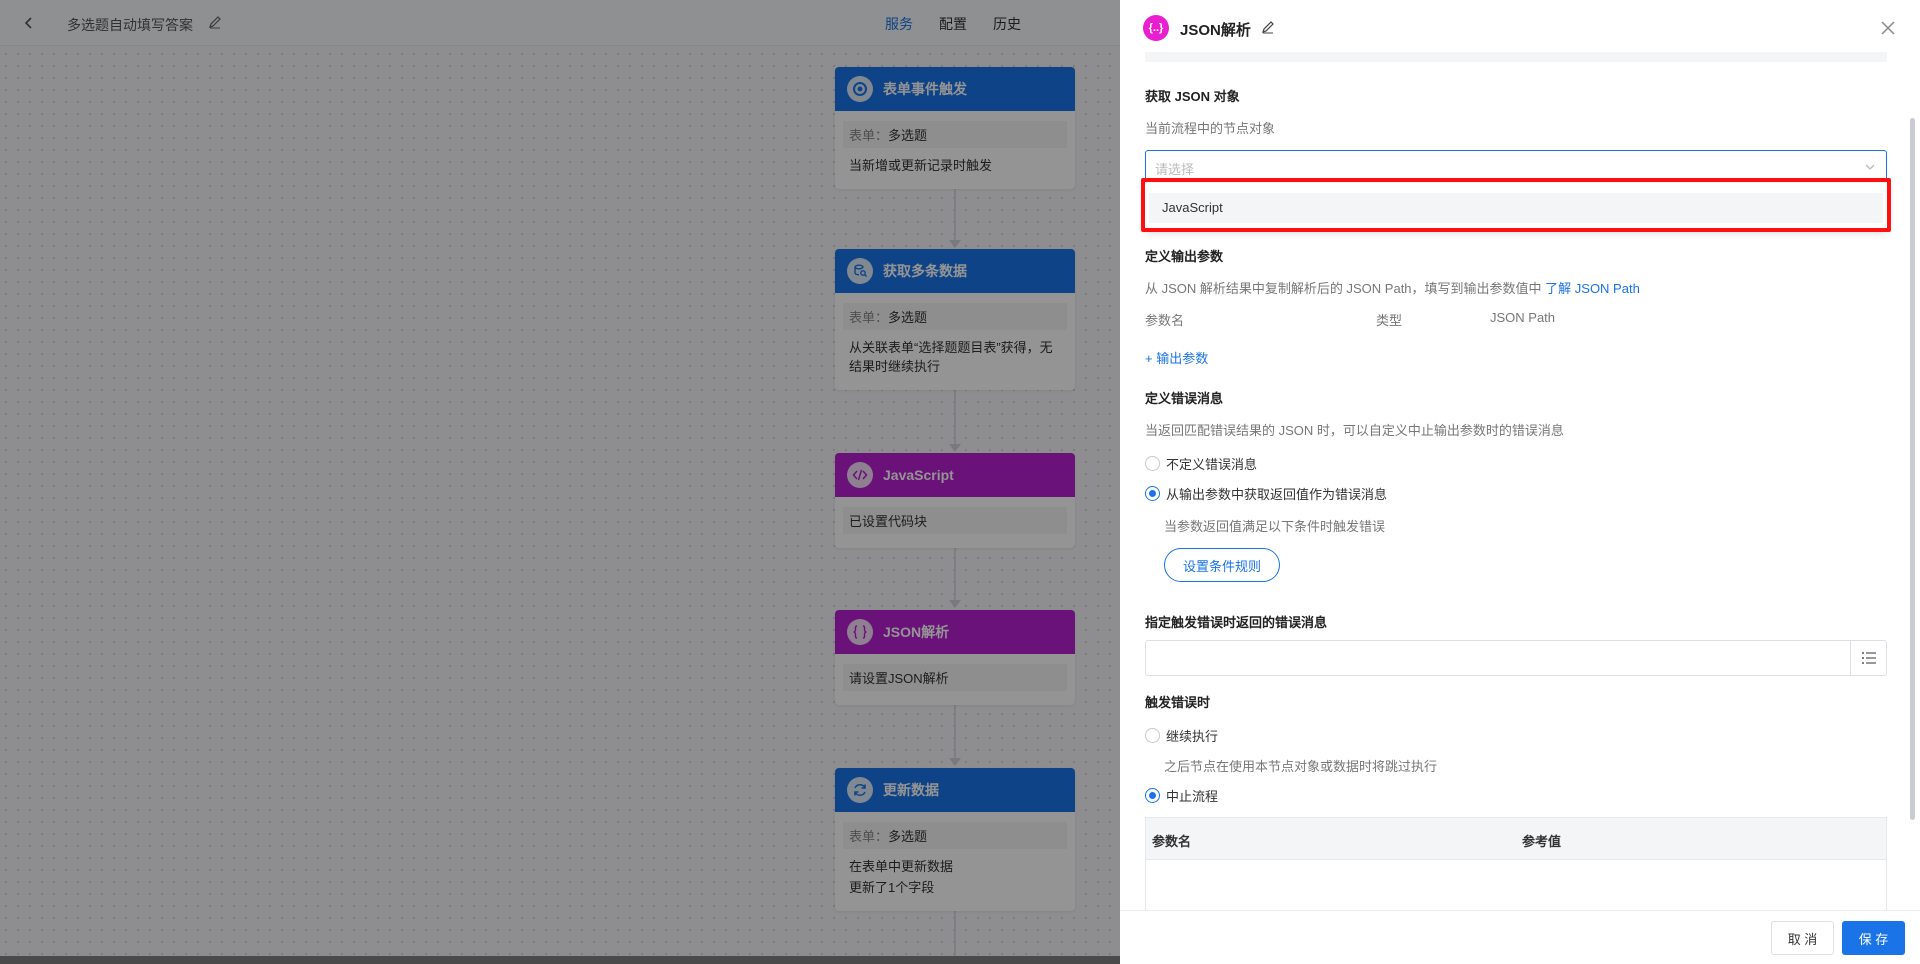  I want to click on save-button: 保 存, so click(1873, 938).